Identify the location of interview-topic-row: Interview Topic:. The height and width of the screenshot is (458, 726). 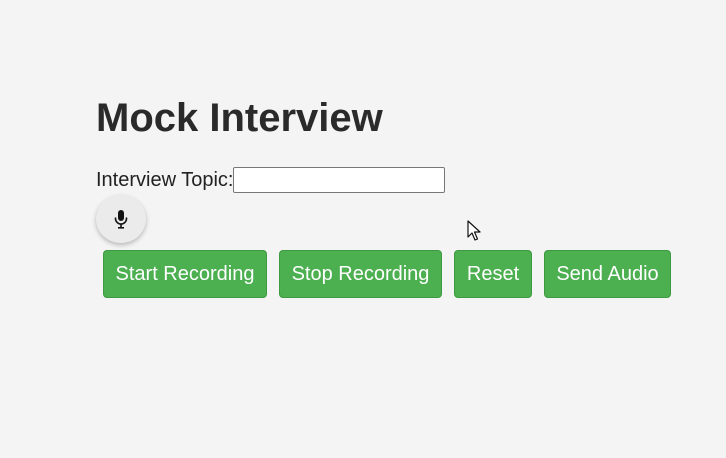
(271, 180).